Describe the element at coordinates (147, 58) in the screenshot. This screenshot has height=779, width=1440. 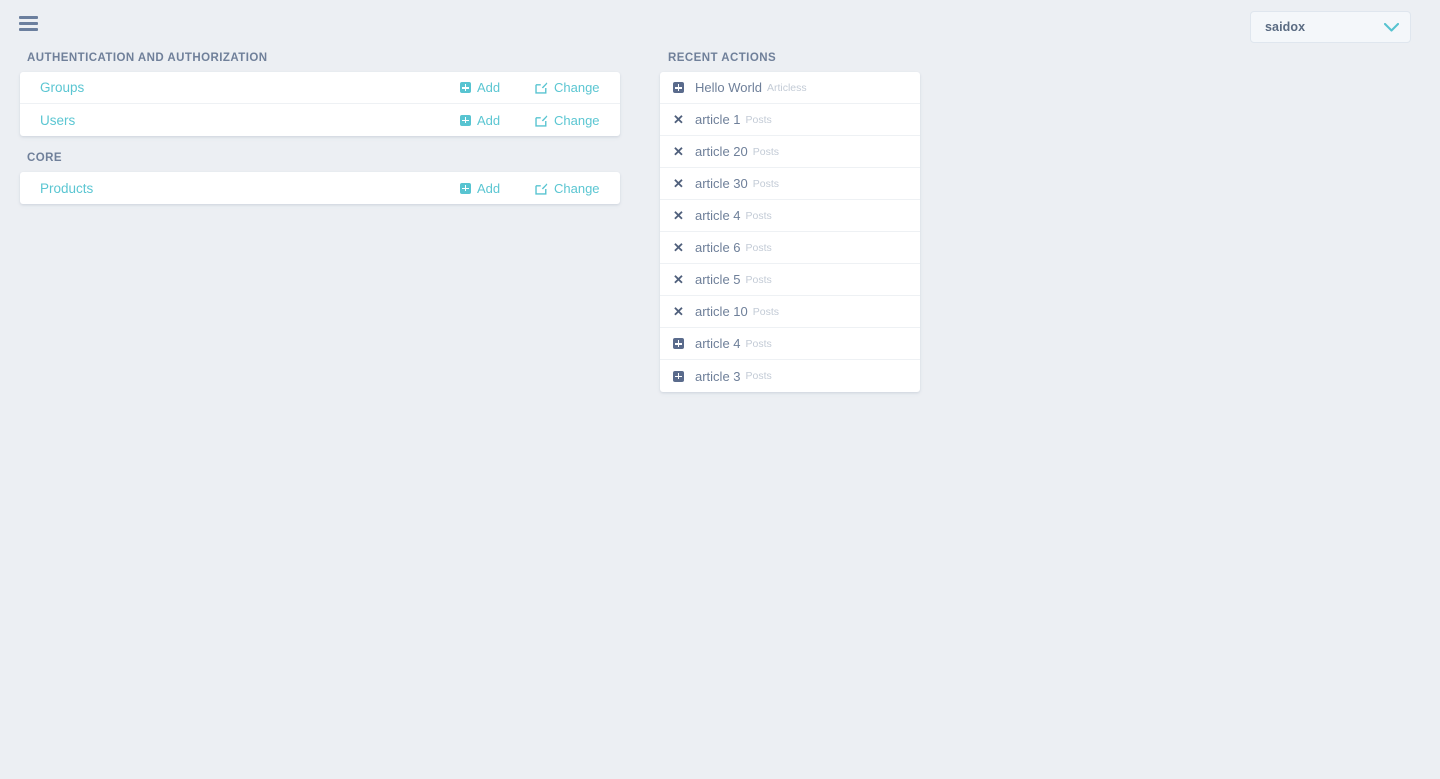
I see `app-section-title: AUTHENTICATION AND AUTHORIZATION` at that location.